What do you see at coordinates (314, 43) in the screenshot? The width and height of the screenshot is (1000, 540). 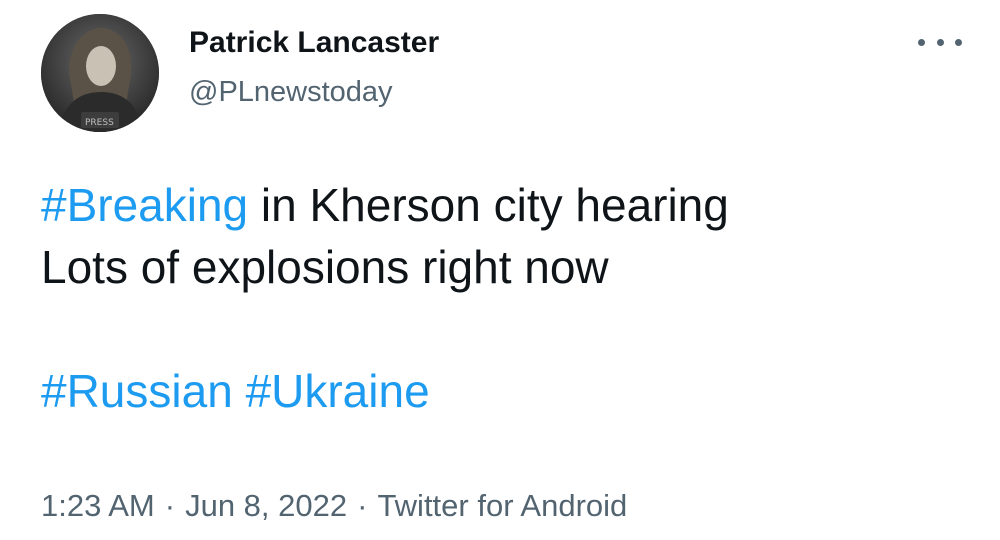 I see `author-display-name: Patrick Lancaster` at bounding box center [314, 43].